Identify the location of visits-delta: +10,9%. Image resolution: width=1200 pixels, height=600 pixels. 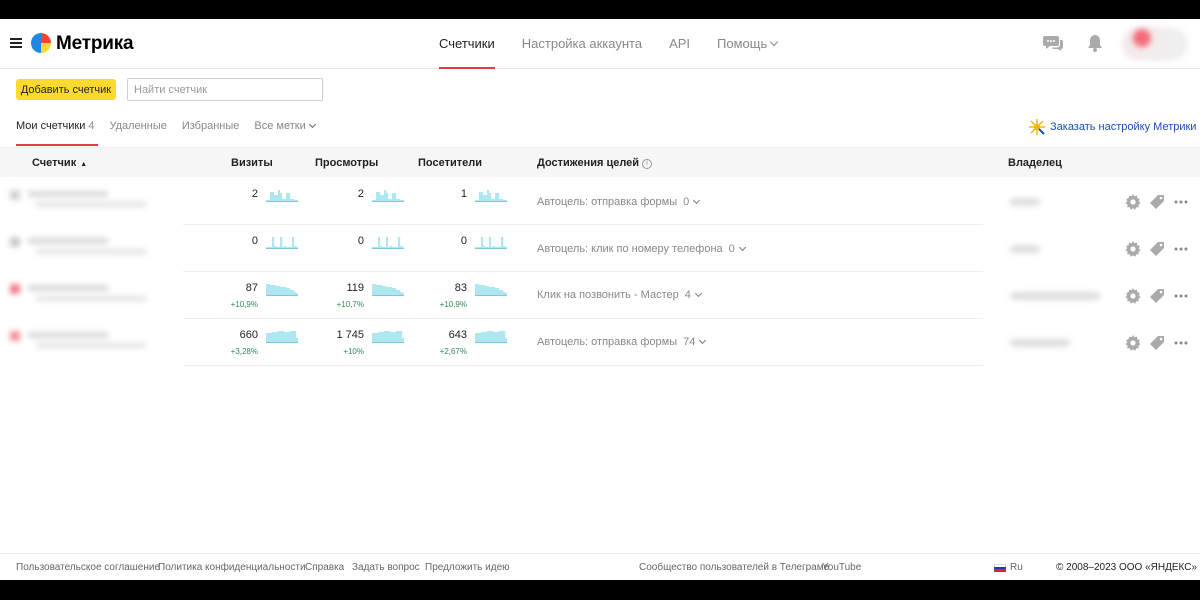
(244, 304).